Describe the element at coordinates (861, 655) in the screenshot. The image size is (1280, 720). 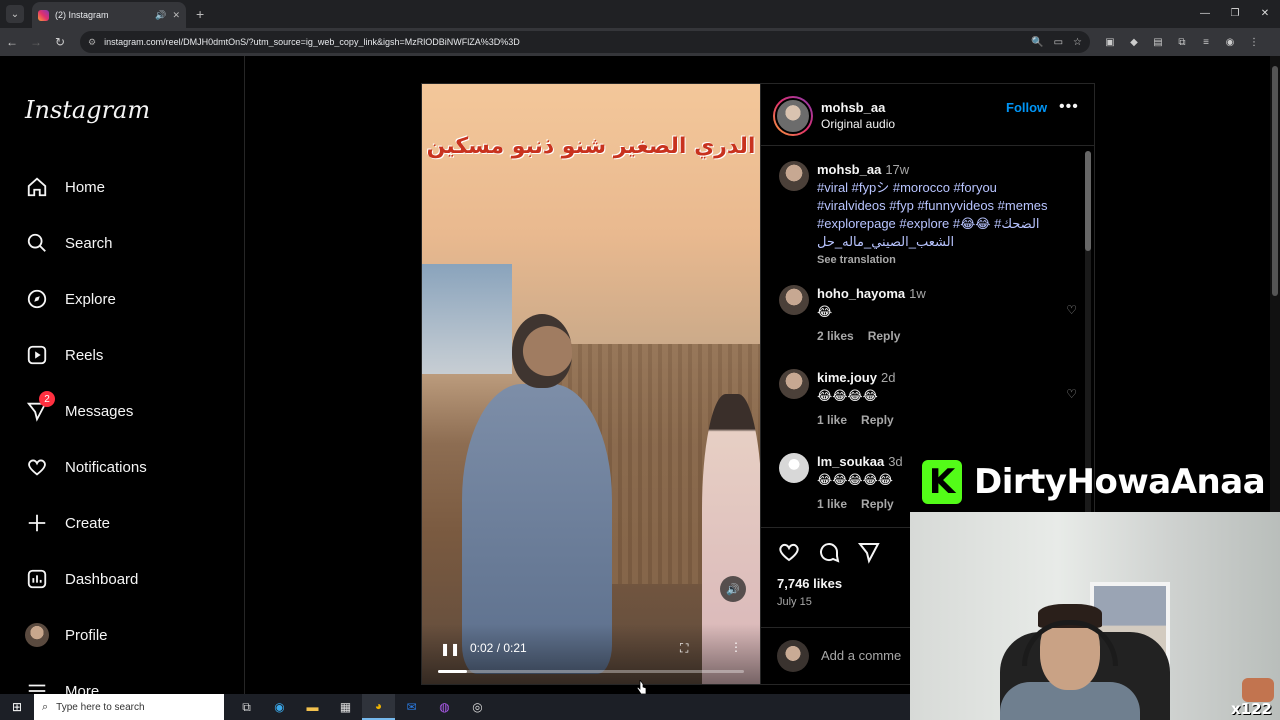
I see `add-comment-input: Add a comme` at that location.